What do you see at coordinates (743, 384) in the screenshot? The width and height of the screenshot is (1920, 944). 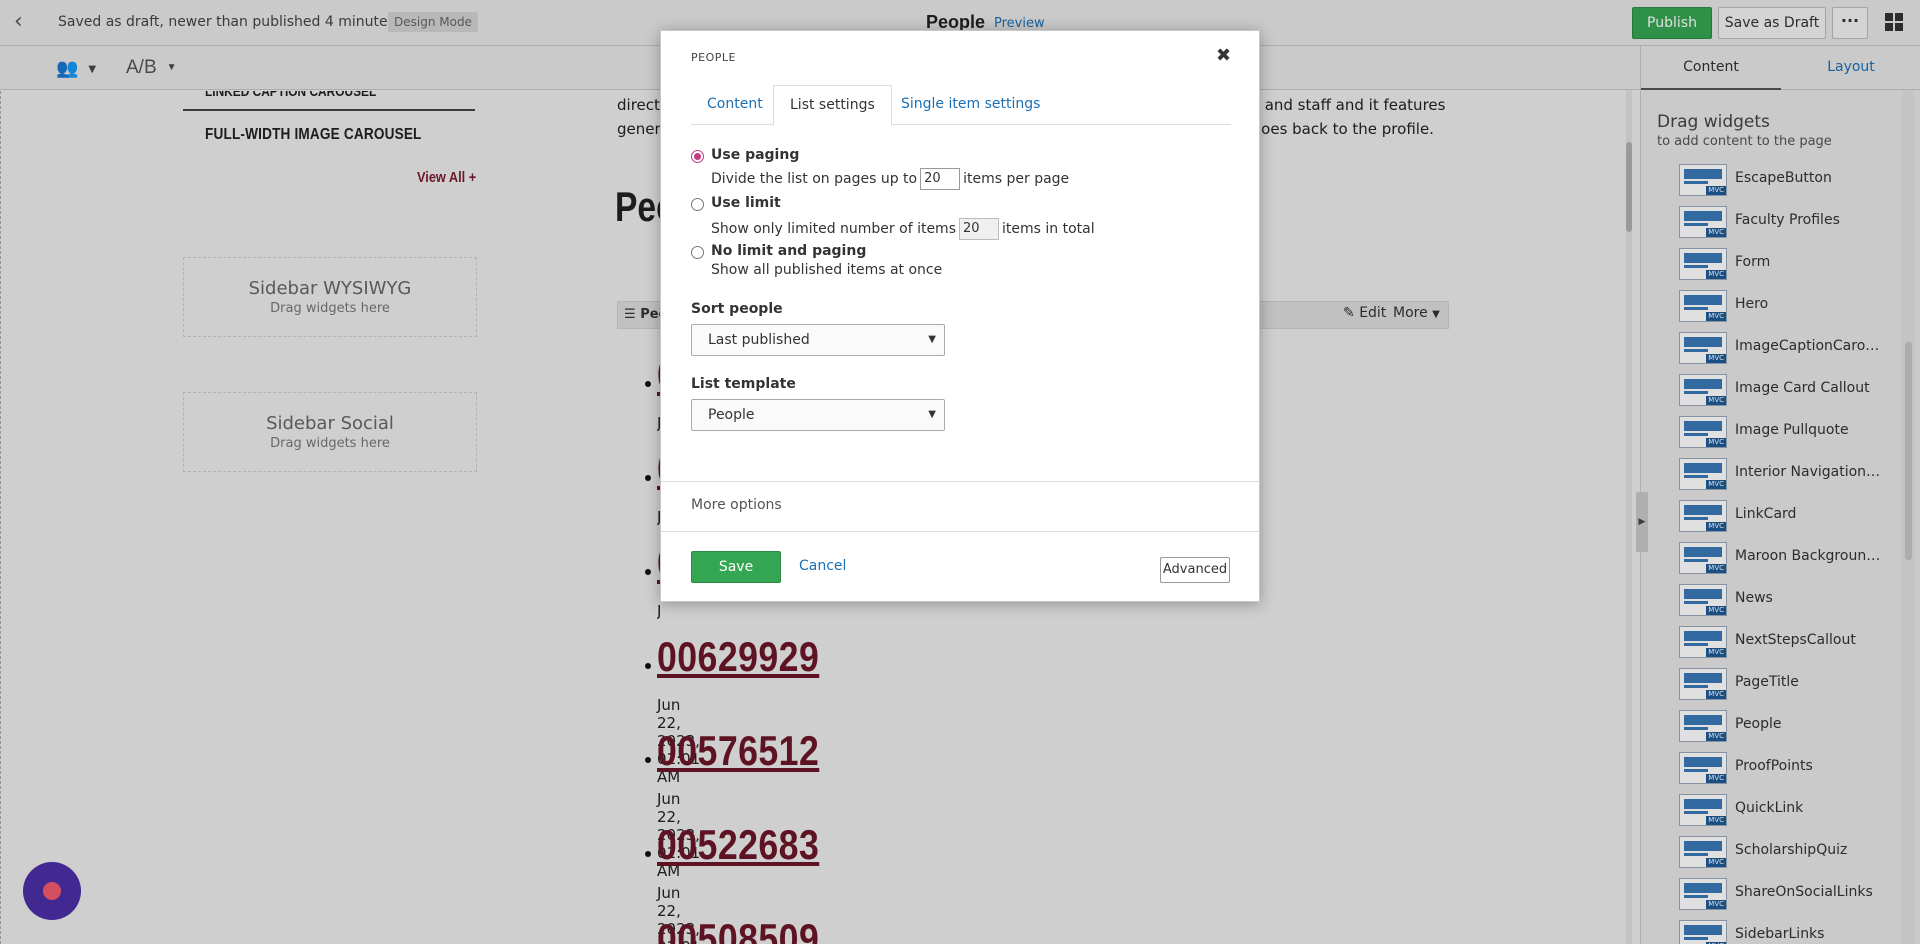 I see `template-label: List template` at bounding box center [743, 384].